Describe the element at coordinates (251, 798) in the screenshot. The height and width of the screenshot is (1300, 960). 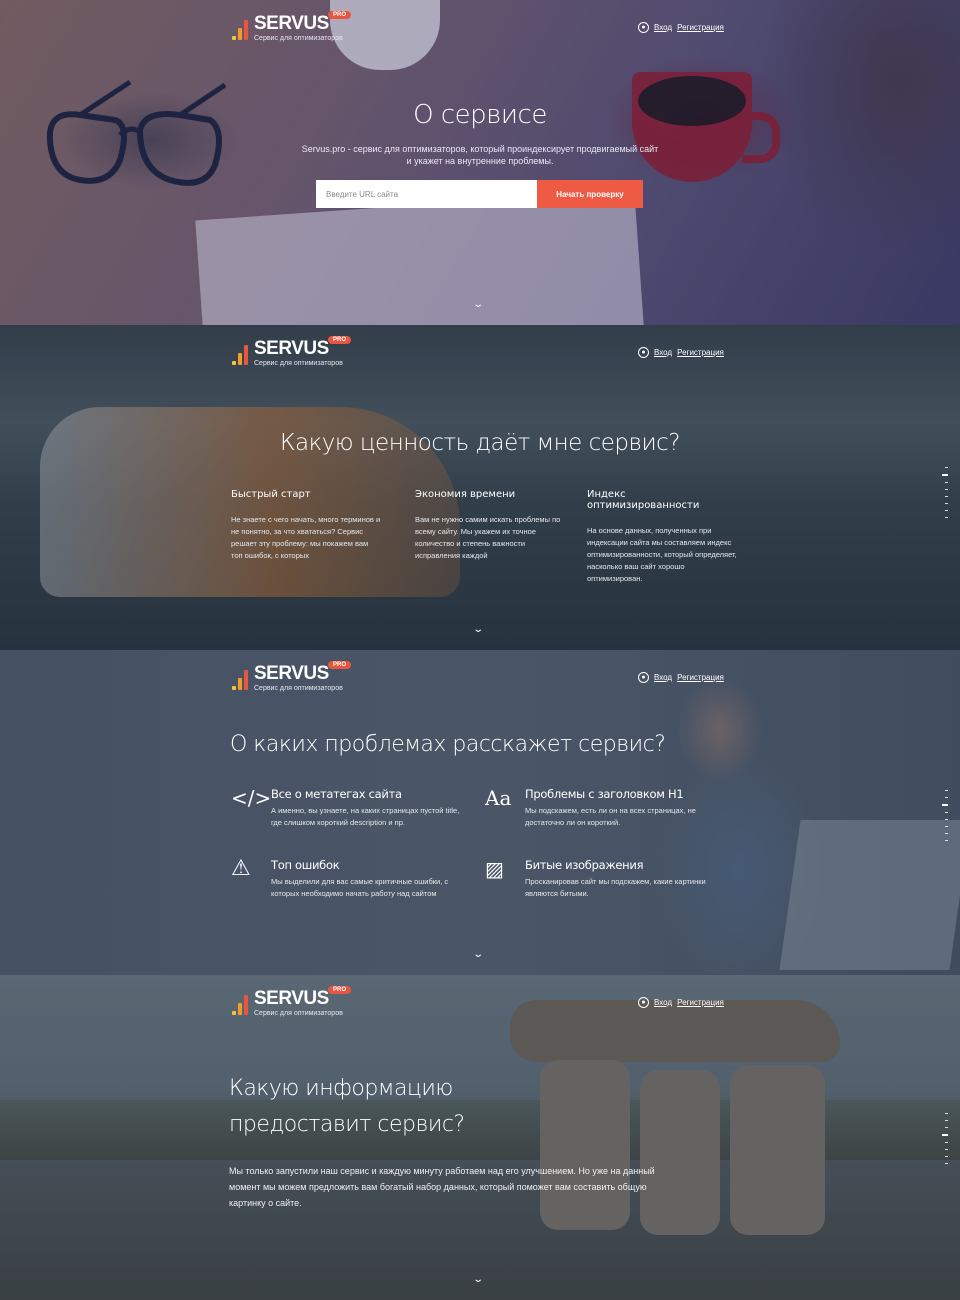
I see `code-icon: </>` at that location.